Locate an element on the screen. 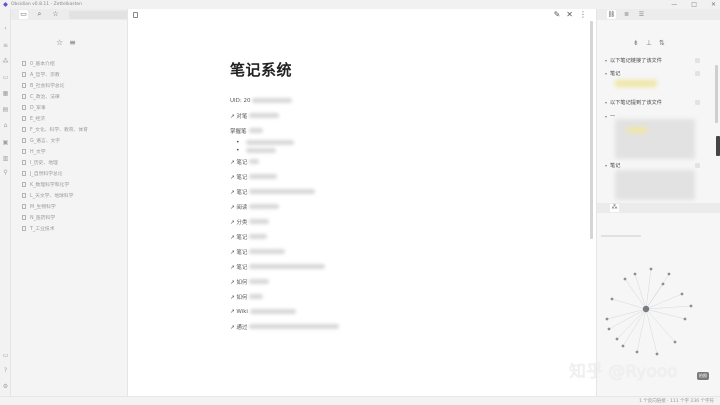 The image size is (720, 405). file-item: N_医药科学 is located at coordinates (74, 217).